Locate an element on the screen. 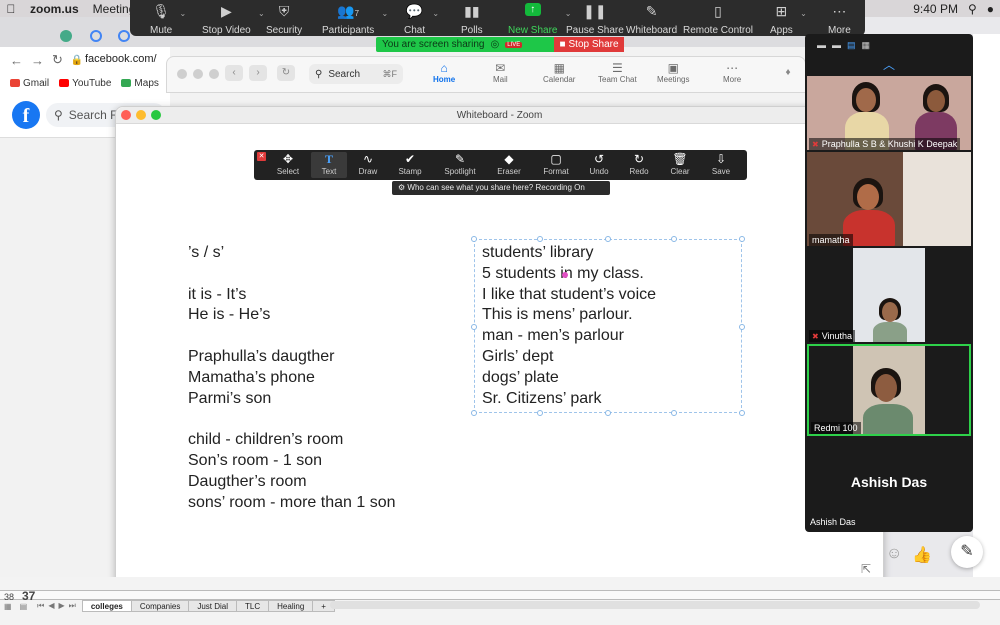 The height and width of the screenshot is (625, 1000). last-sheet-icon: ⏭ is located at coordinates (72, 606).